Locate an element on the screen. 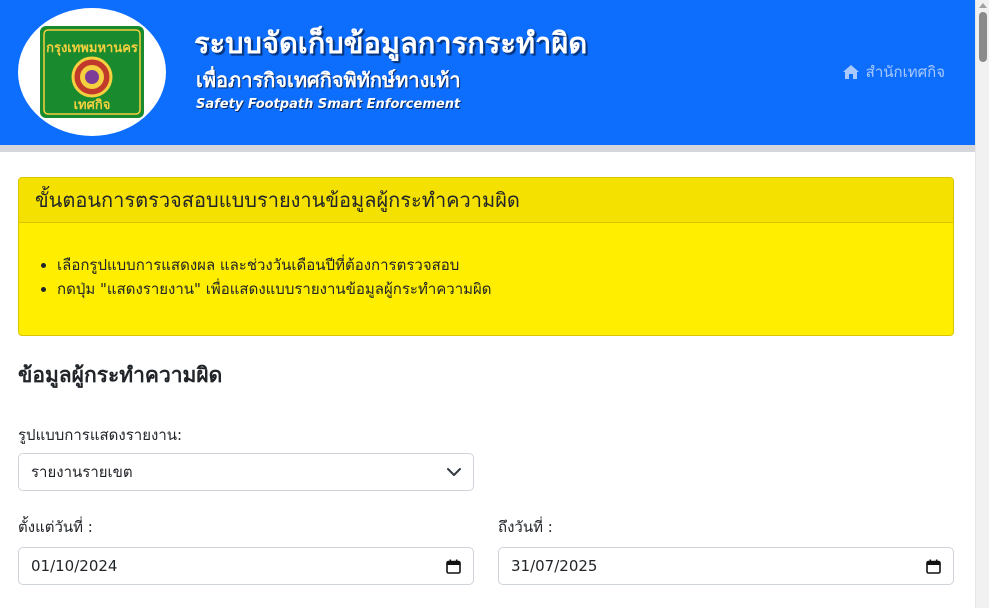 Image resolution: width=989 pixels, height=608 pixels. report-type-select: รายงานรายเขต is located at coordinates (246, 472).